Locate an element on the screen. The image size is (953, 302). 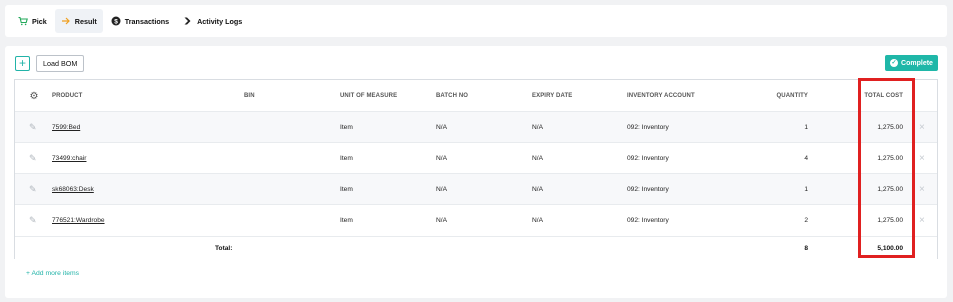
tab-result: Result is located at coordinates (78, 21).